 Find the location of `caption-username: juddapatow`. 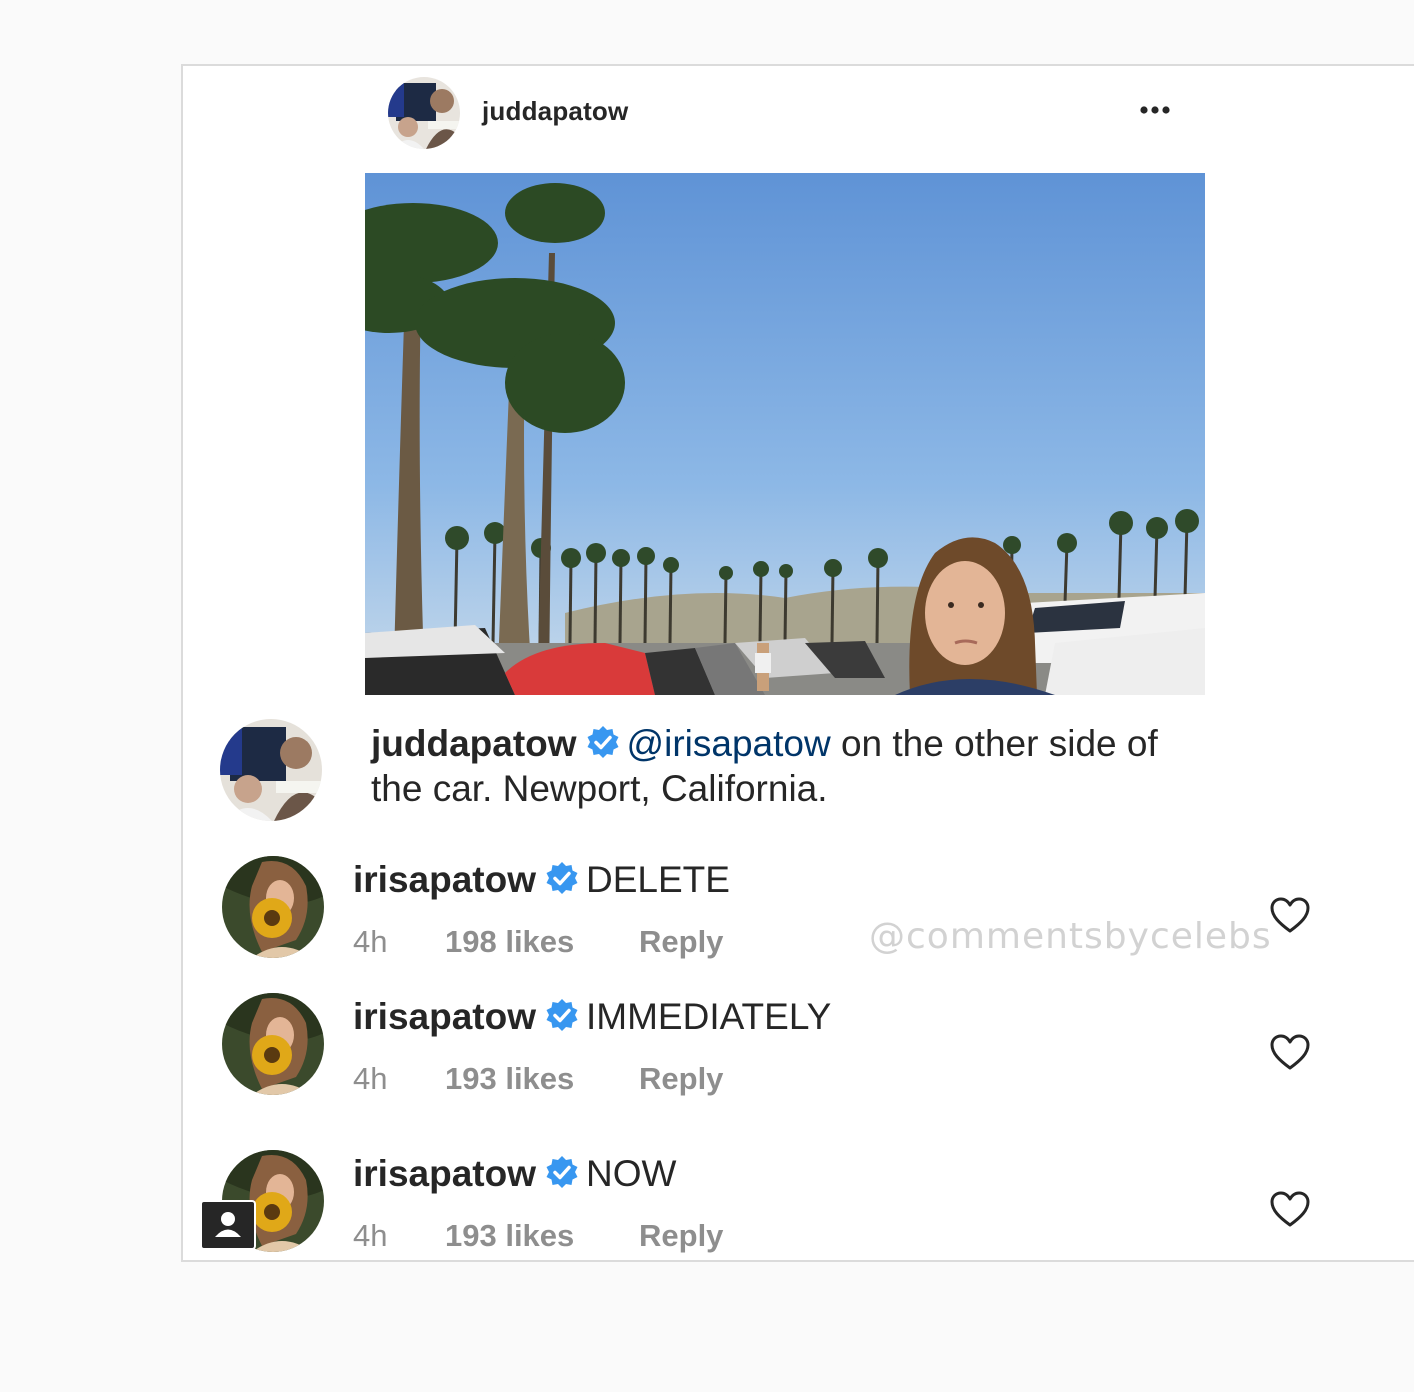

caption-username: juddapatow is located at coordinates (474, 743).